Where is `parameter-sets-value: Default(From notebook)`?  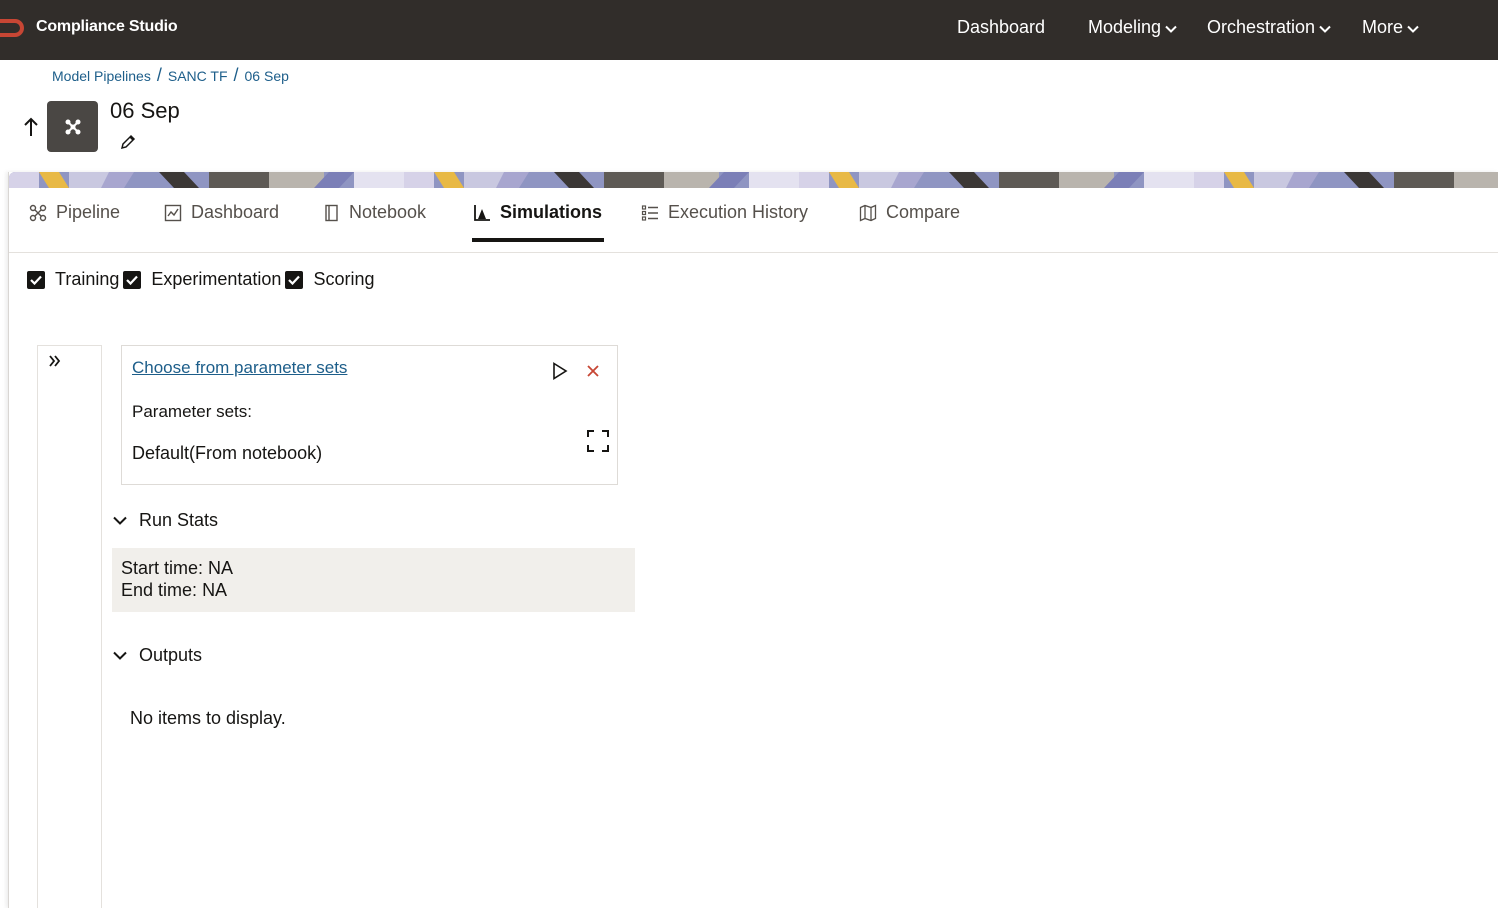 parameter-sets-value: Default(From notebook) is located at coordinates (227, 453).